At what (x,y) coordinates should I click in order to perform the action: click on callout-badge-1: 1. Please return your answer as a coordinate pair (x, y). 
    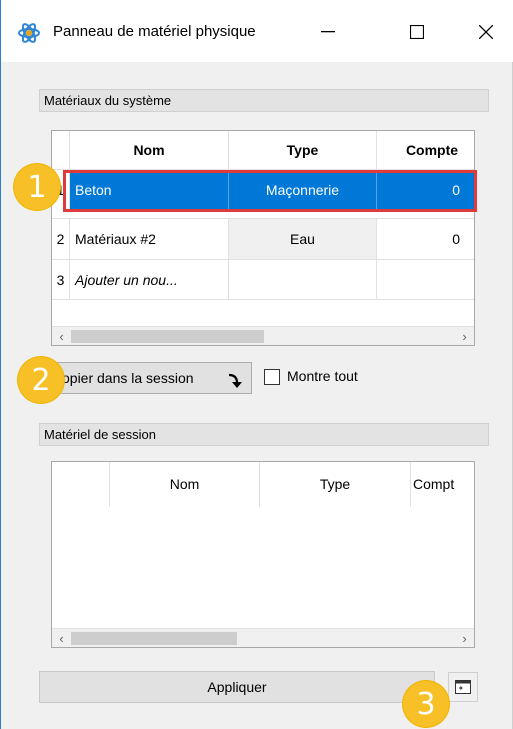
    Looking at the image, I should click on (37, 187).